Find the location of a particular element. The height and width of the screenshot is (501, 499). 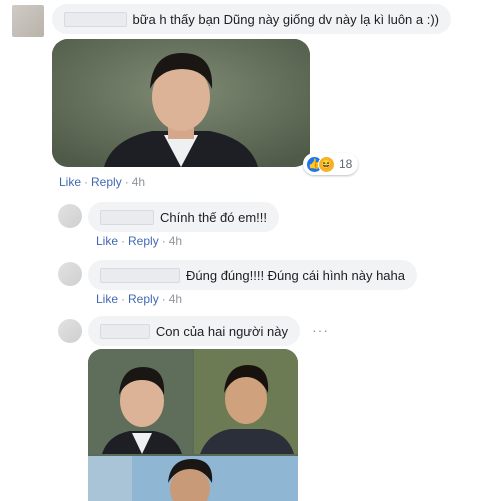

reply-text: Đúng đúng!!!! Đúng cái hình này haha is located at coordinates (295, 275).